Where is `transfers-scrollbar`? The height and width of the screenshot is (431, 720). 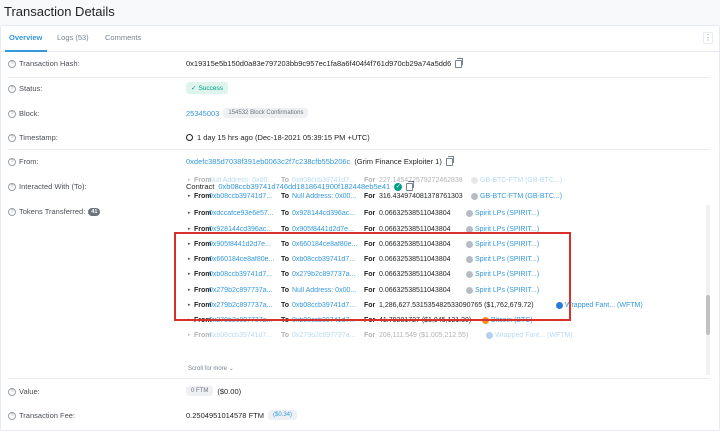
transfers-scrollbar is located at coordinates (708, 290).